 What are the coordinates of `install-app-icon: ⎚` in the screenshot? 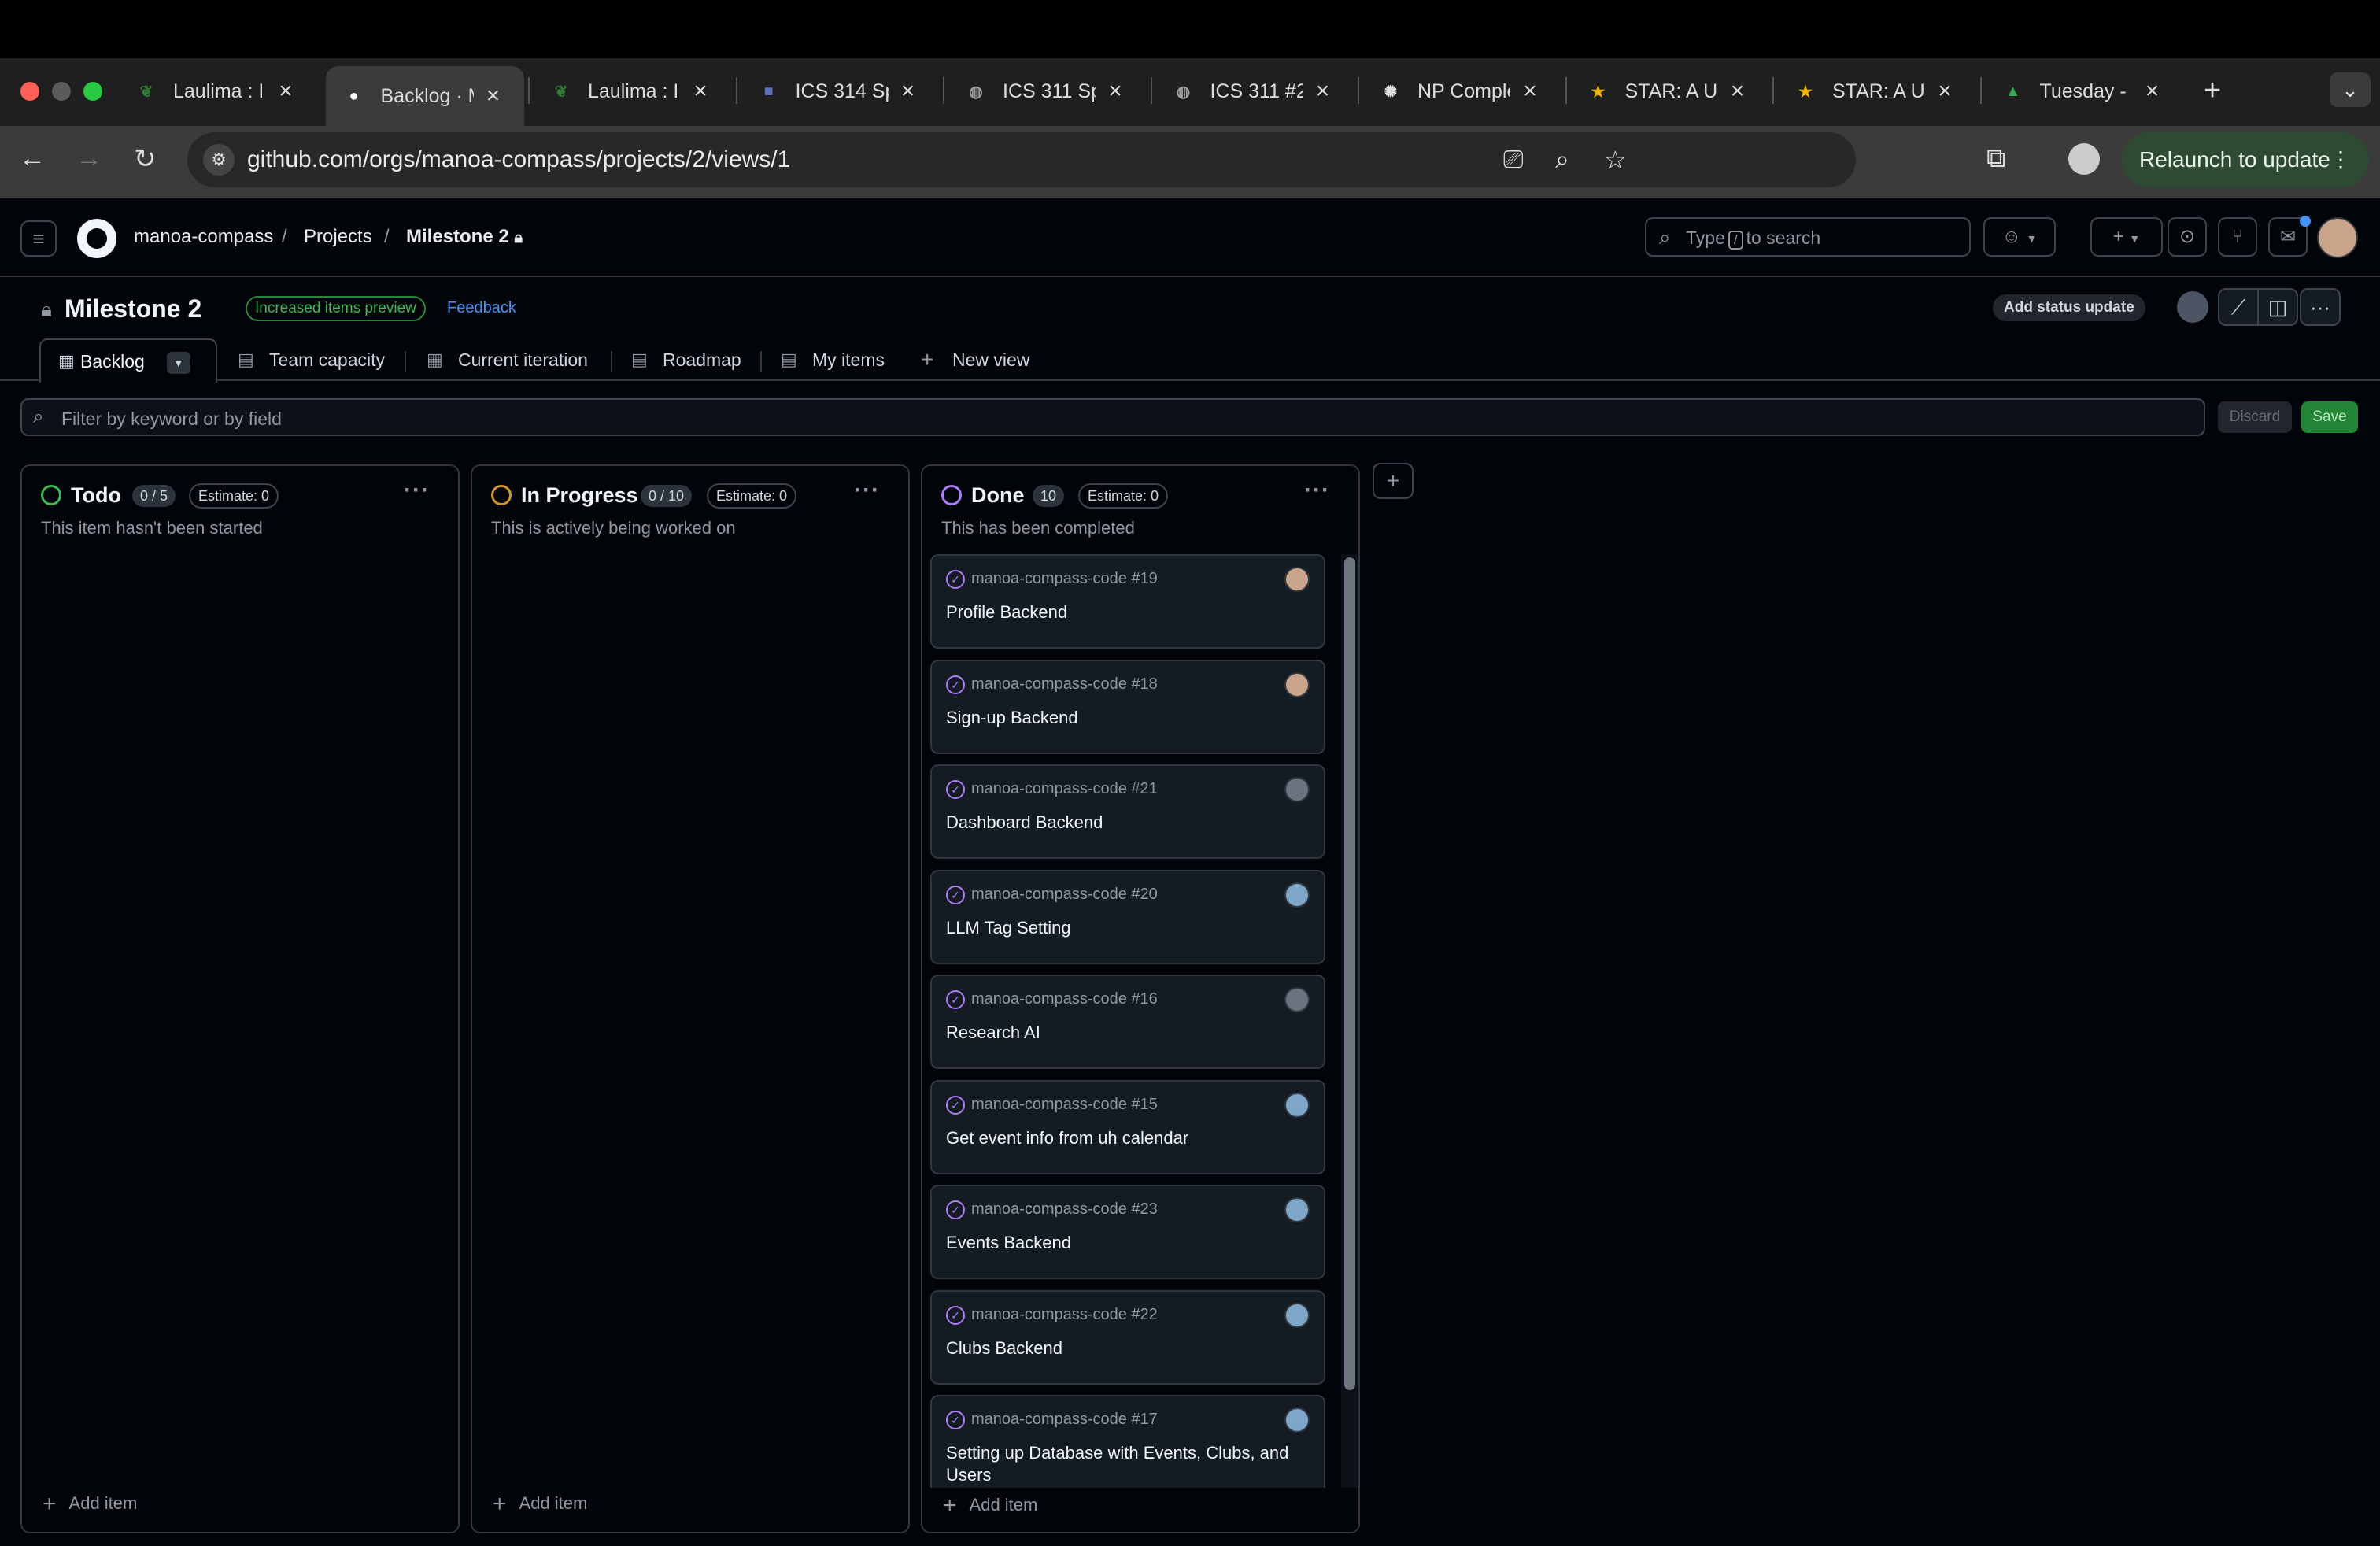 It's located at (1513, 160).